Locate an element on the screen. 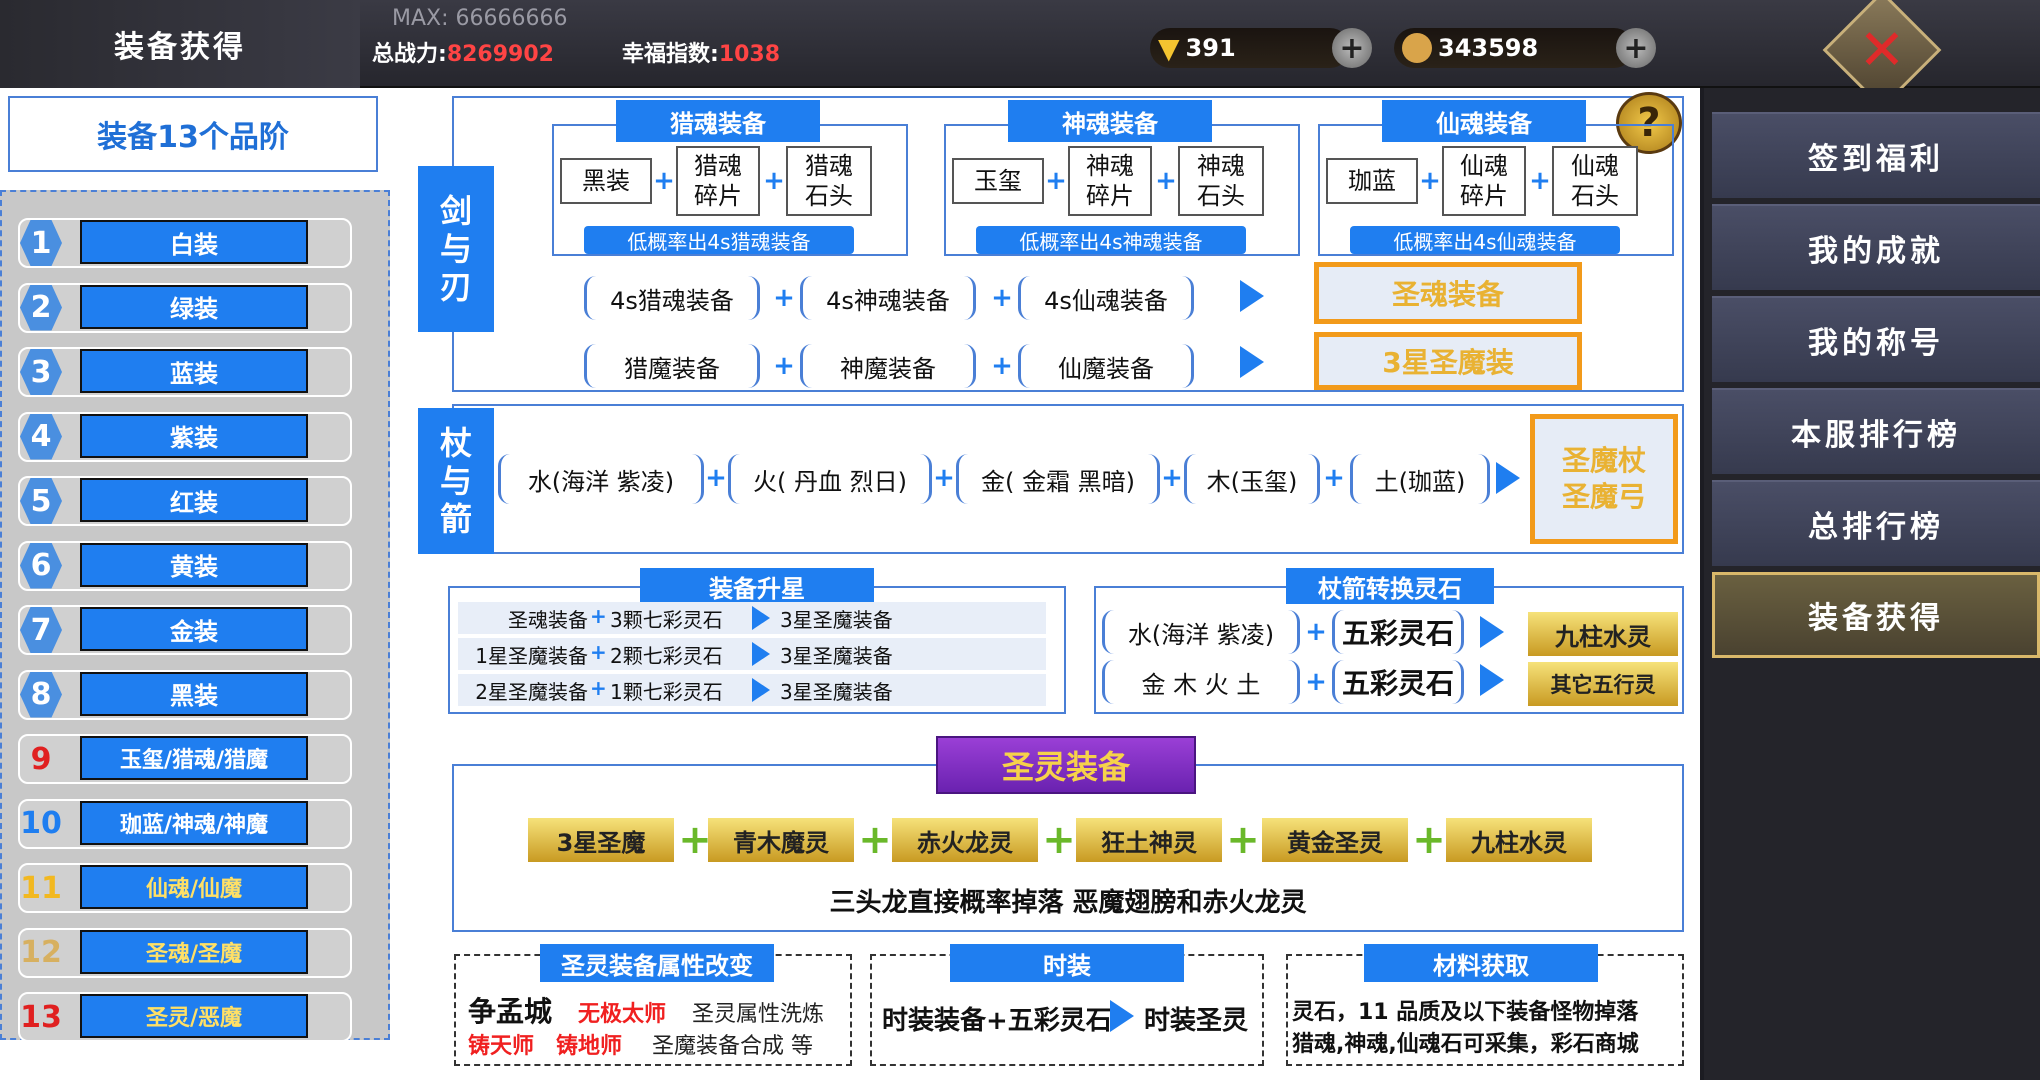 Image resolution: width=2040 pixels, height=1080 pixels. grade-label: 黑装 is located at coordinates (194, 693).